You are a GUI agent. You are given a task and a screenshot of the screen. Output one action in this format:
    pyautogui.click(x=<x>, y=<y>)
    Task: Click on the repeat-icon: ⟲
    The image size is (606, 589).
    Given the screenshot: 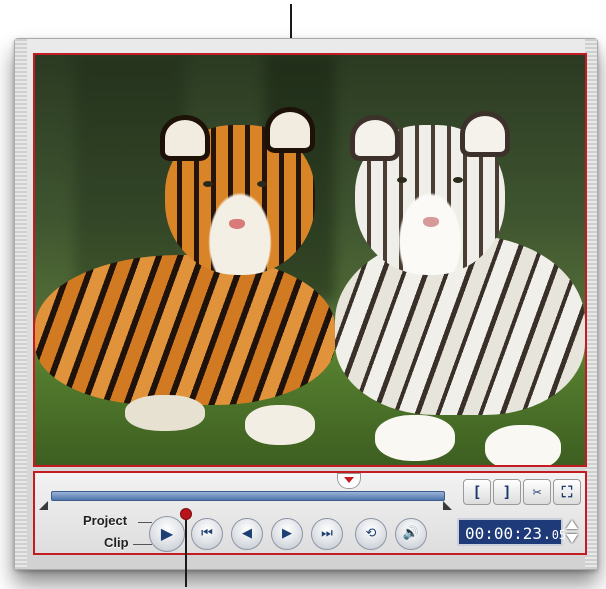 What is the action you would take?
    pyautogui.click(x=371, y=533)
    